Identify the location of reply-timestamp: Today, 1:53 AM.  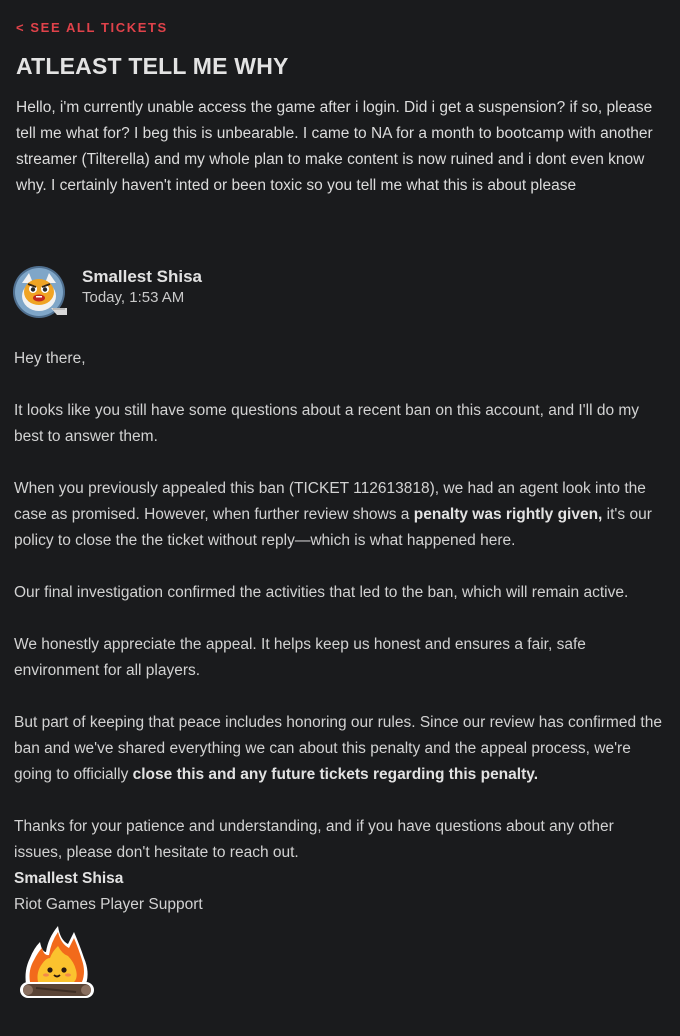
(133, 297).